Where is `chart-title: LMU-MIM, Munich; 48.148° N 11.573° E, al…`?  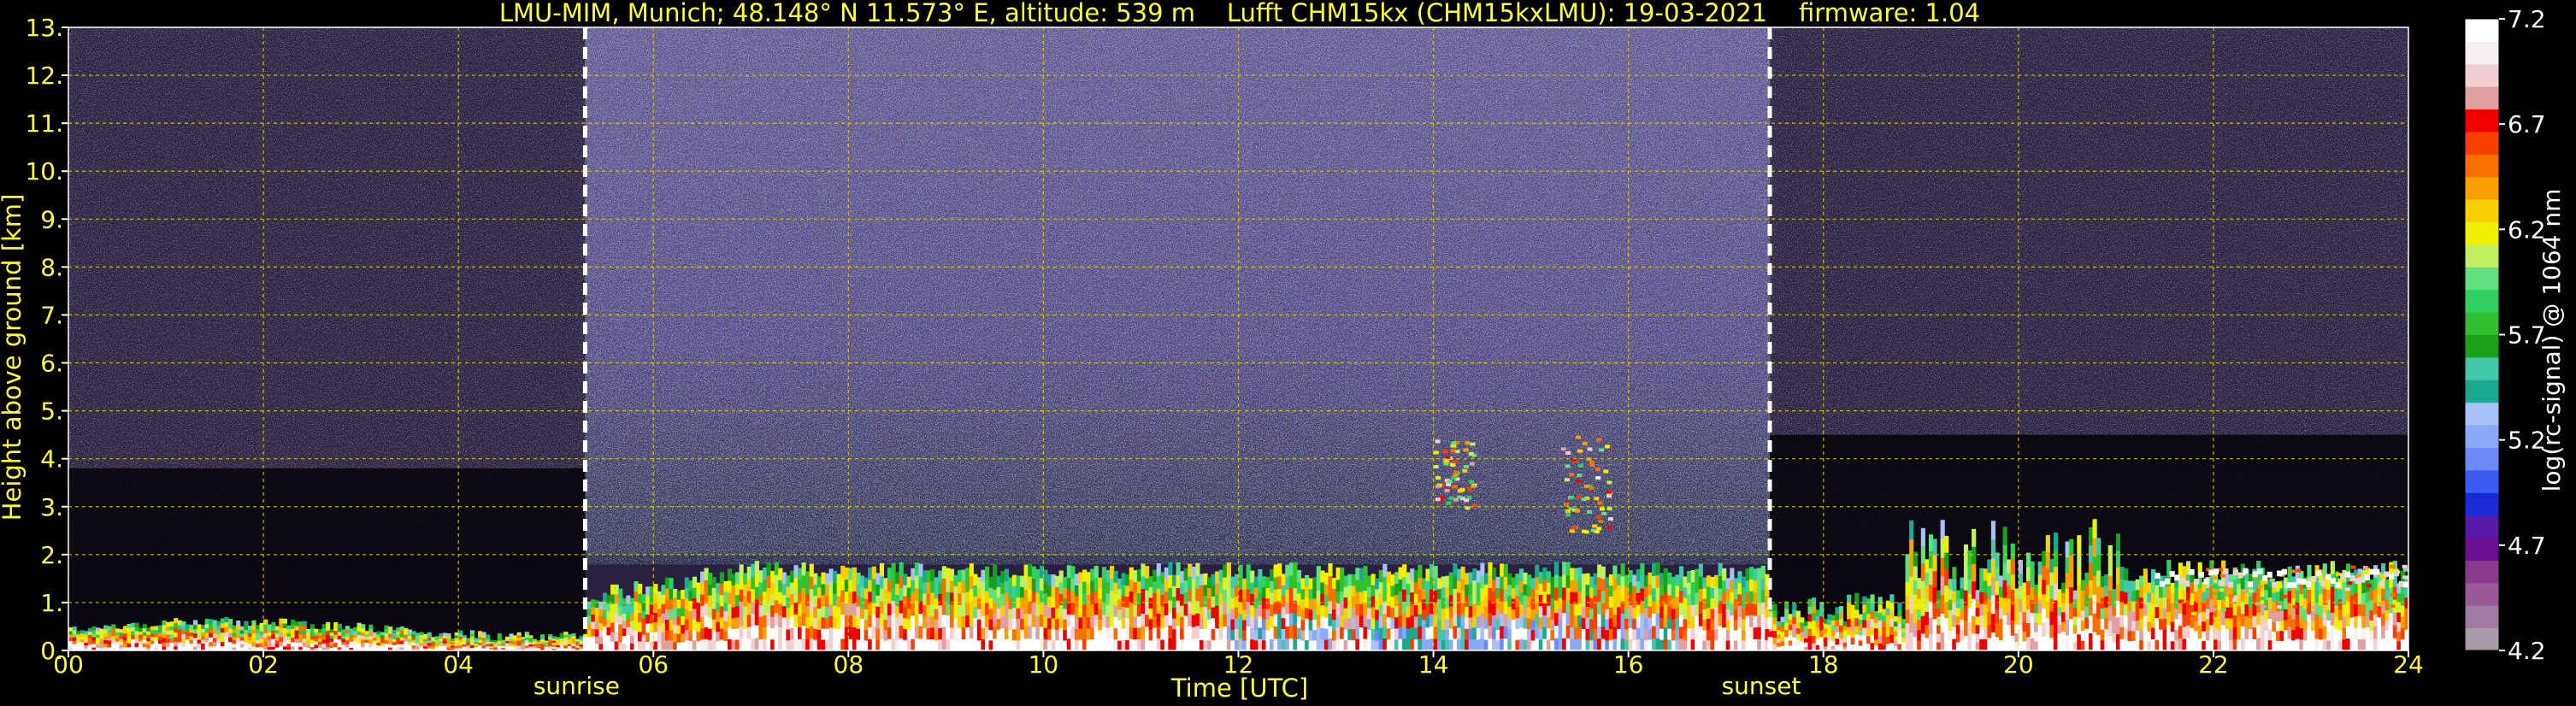
chart-title: LMU-MIM, Munich; 48.148° N 11.573° E, al… is located at coordinates (1239, 13).